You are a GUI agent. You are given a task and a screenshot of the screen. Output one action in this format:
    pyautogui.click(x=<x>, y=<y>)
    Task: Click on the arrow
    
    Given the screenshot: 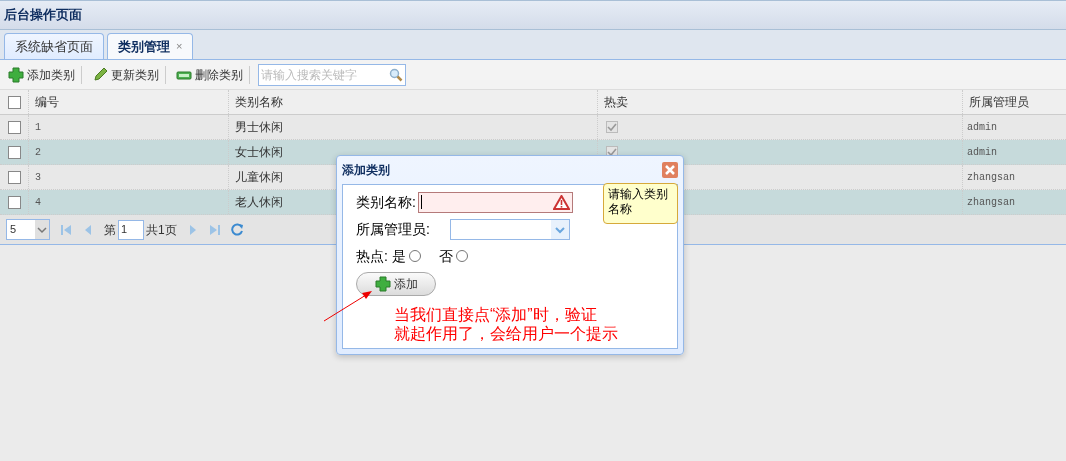 What is the action you would take?
    pyautogui.click(x=348, y=306)
    